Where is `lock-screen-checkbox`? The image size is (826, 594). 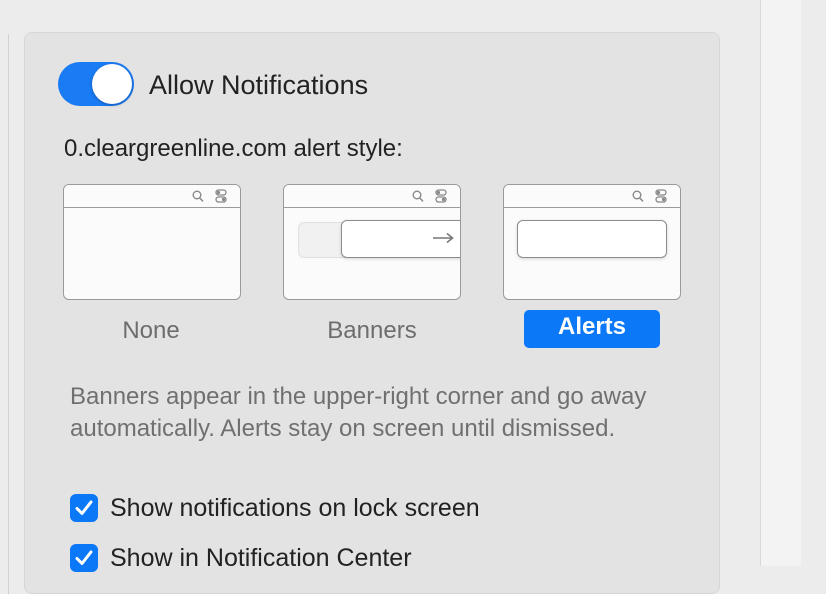
lock-screen-checkbox is located at coordinates (84, 508).